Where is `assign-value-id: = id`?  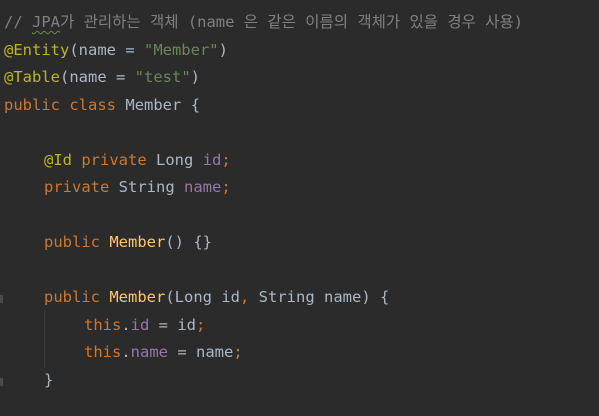 assign-value-id: = id is located at coordinates (173, 325).